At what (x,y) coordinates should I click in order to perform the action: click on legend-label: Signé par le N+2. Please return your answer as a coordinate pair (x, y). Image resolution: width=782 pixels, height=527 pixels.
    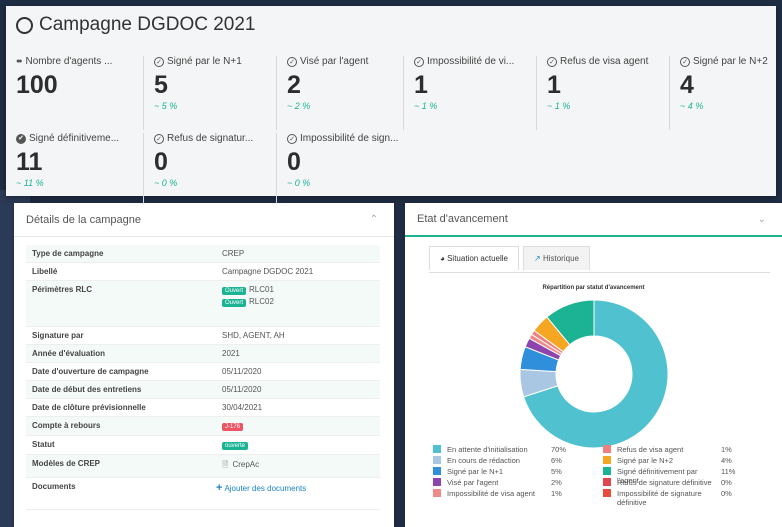
    Looking at the image, I should click on (645, 460).